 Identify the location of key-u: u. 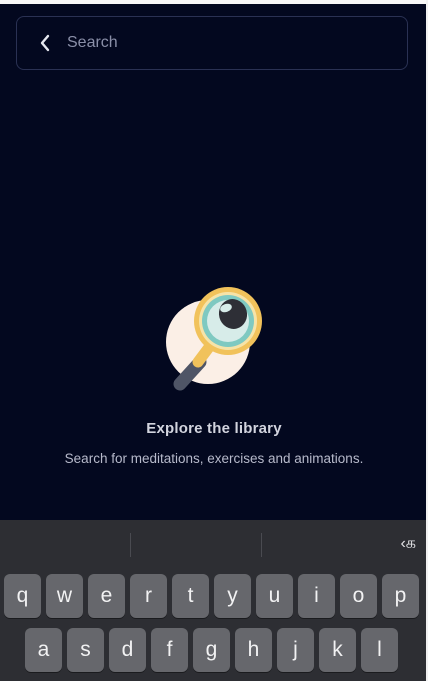
(274, 596).